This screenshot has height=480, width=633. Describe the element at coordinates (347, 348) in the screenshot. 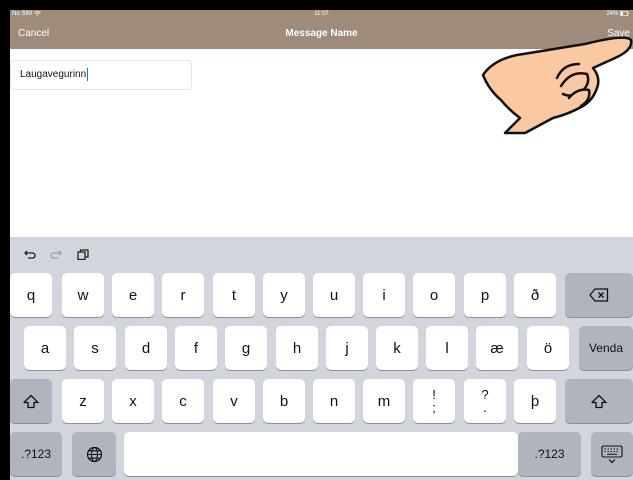

I see `key-j: j` at that location.